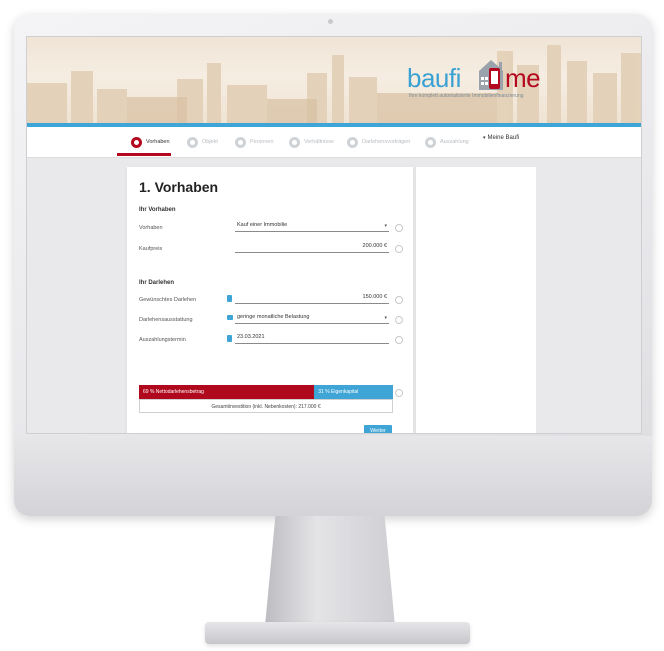 The height and width of the screenshot is (651, 664). I want to click on weiter-button-label: Weiter, so click(378, 431).